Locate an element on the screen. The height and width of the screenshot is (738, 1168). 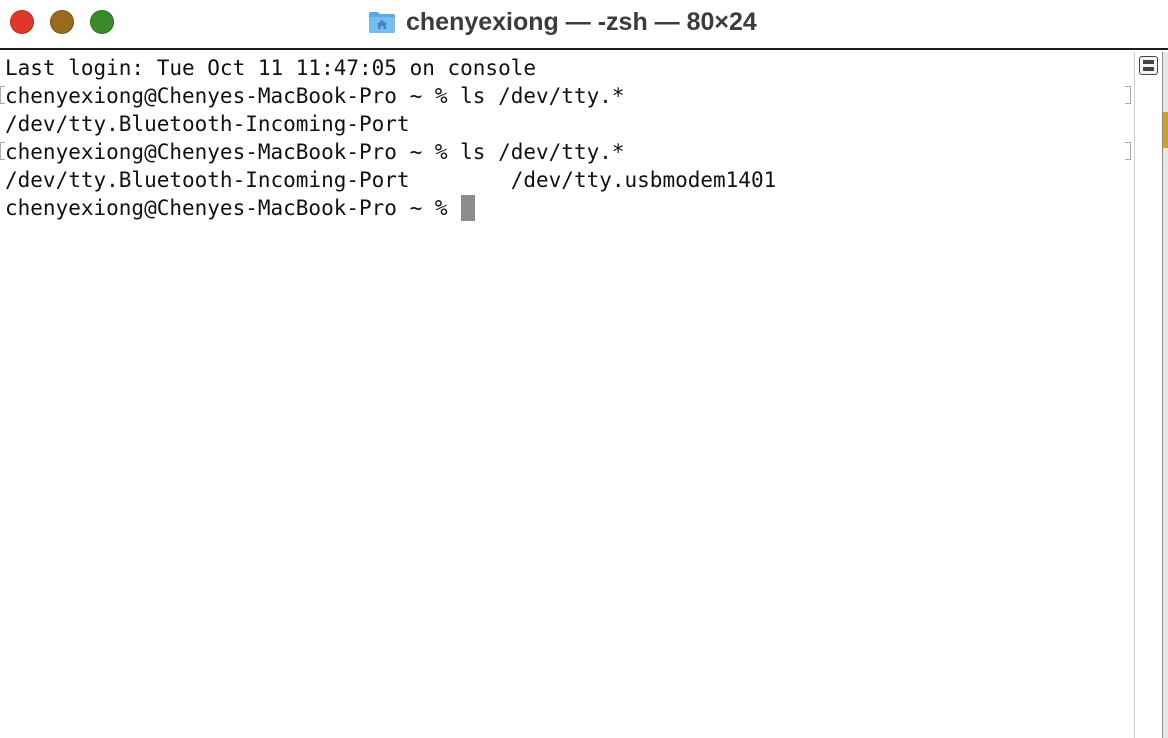
scrollbar-area is located at coordinates (1148, 395).